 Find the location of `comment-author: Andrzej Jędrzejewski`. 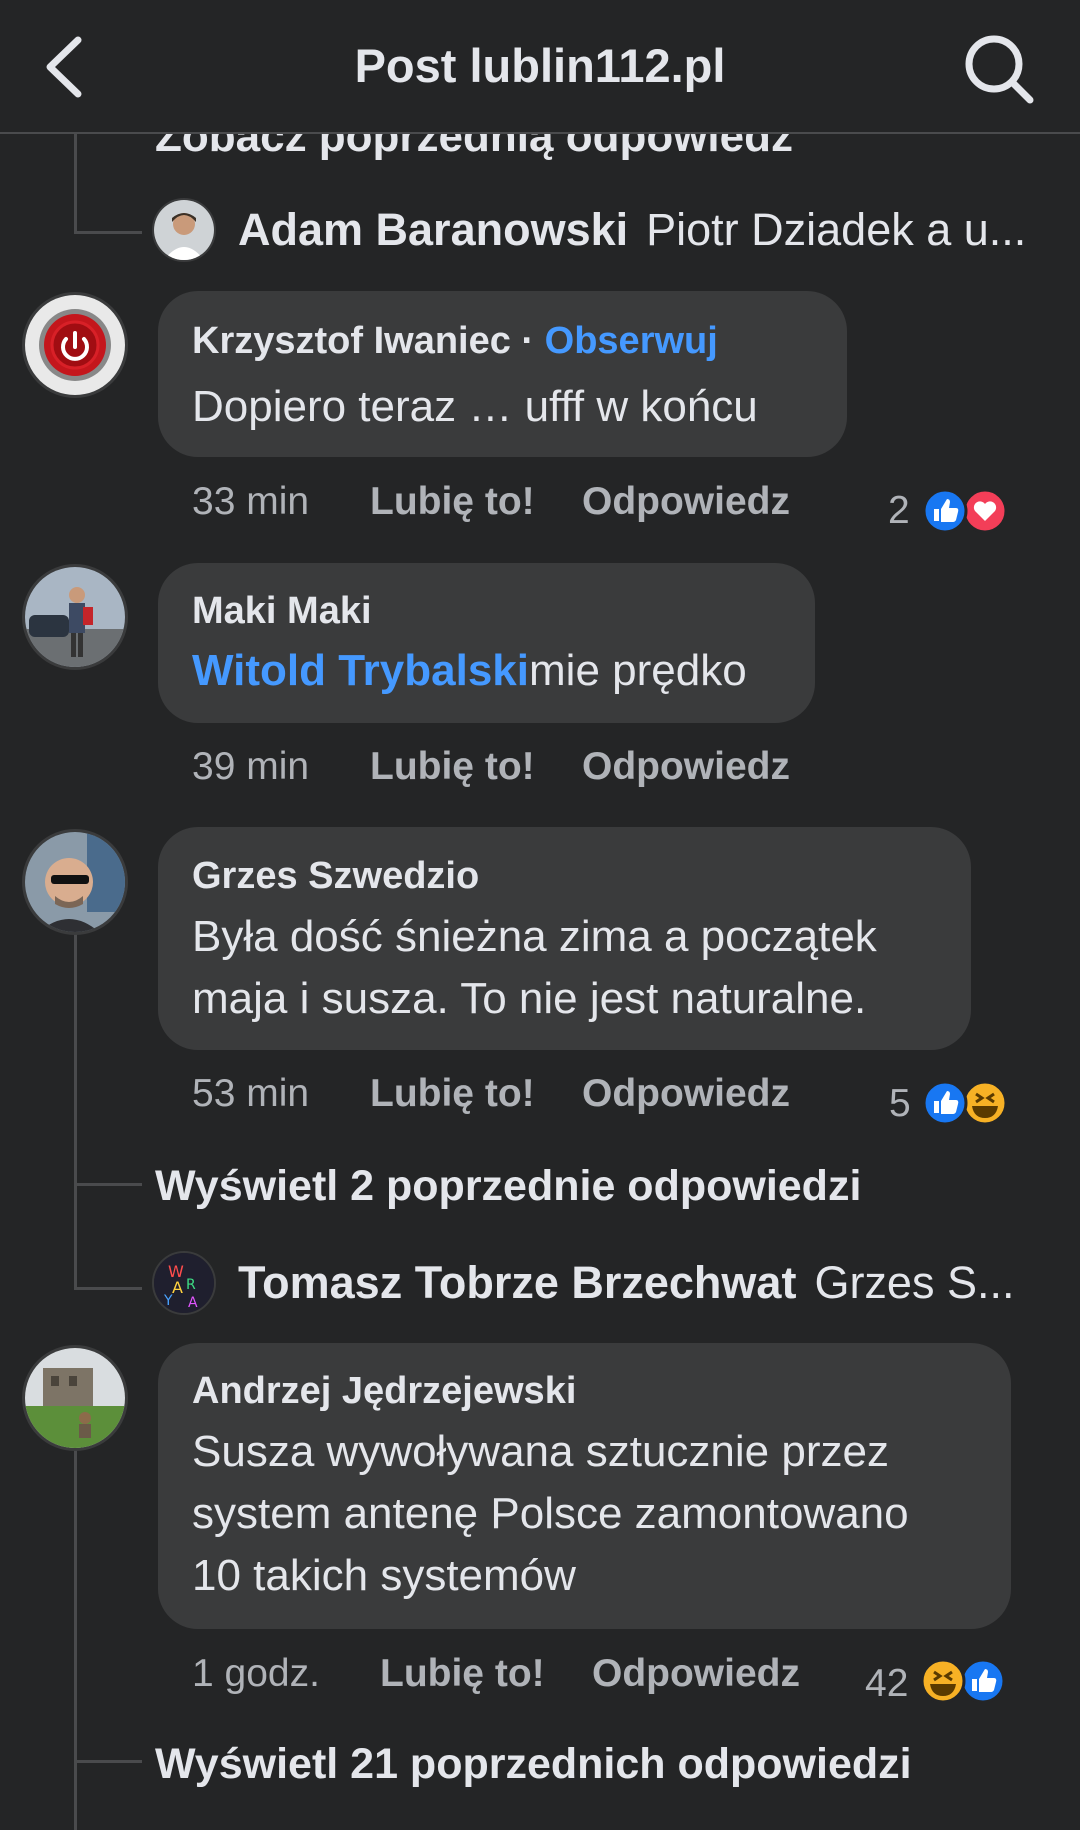

comment-author: Andrzej Jędrzejewski is located at coordinates (384, 1391).